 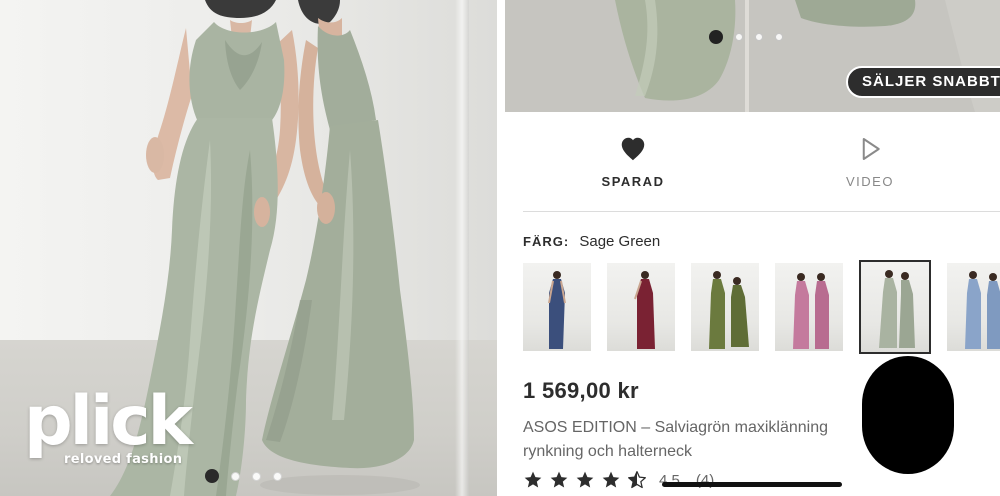 What do you see at coordinates (123, 459) in the screenshot?
I see `logo-tagline: reloved fashion` at bounding box center [123, 459].